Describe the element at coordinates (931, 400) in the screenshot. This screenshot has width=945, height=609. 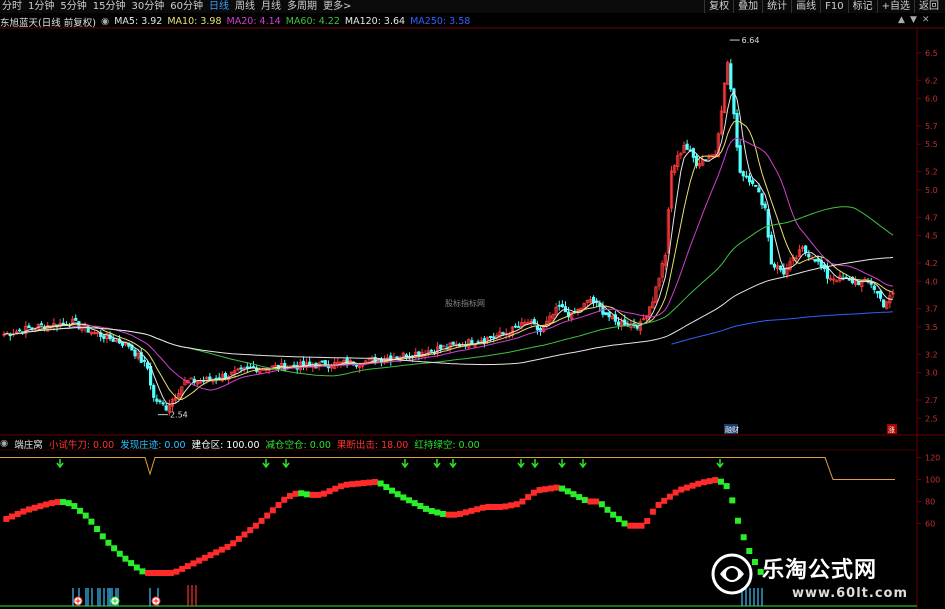
I see `price-tick-label: 2.7` at that location.